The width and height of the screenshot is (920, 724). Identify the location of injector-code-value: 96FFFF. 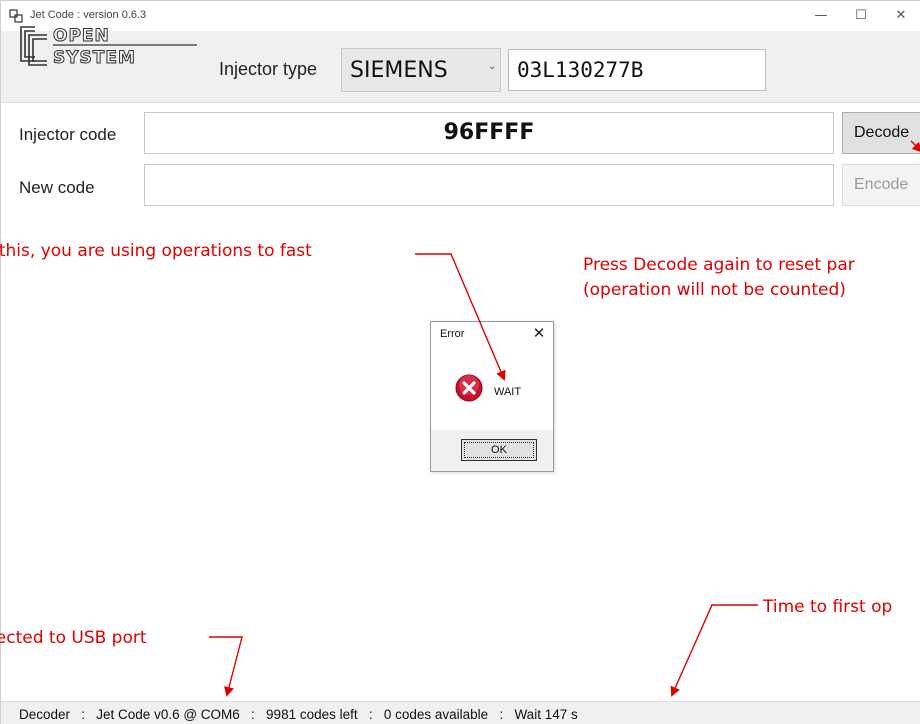
(489, 132).